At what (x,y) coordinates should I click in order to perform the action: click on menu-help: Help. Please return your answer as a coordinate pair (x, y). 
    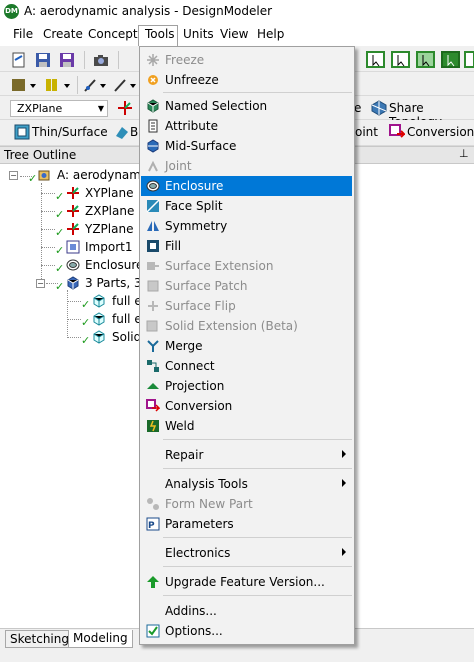
    Looking at the image, I should click on (270, 34).